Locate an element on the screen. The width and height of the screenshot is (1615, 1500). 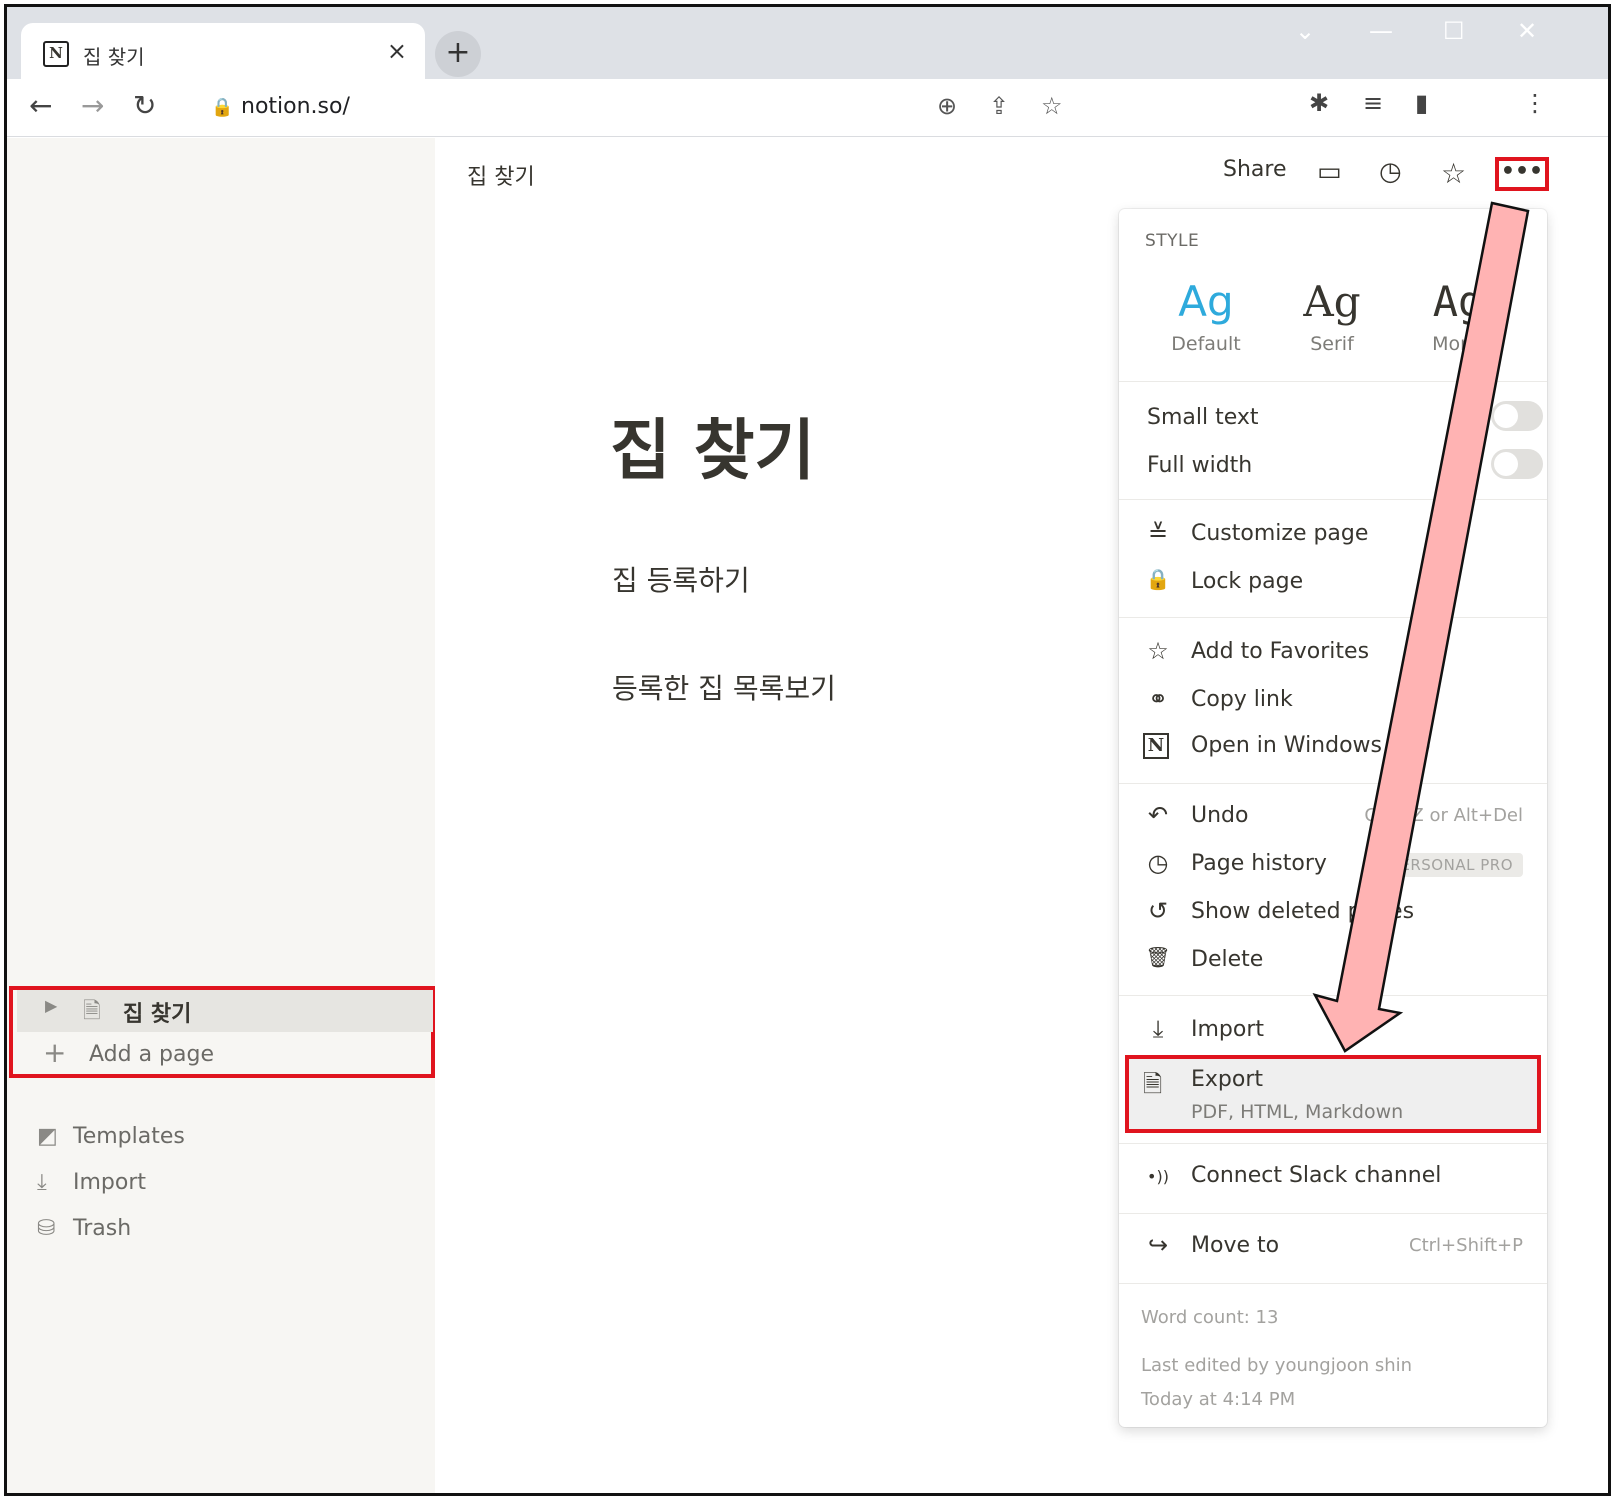
undo-item: ↶ Undo Ctrl+Z or Alt+Del is located at coordinates (1333, 819).